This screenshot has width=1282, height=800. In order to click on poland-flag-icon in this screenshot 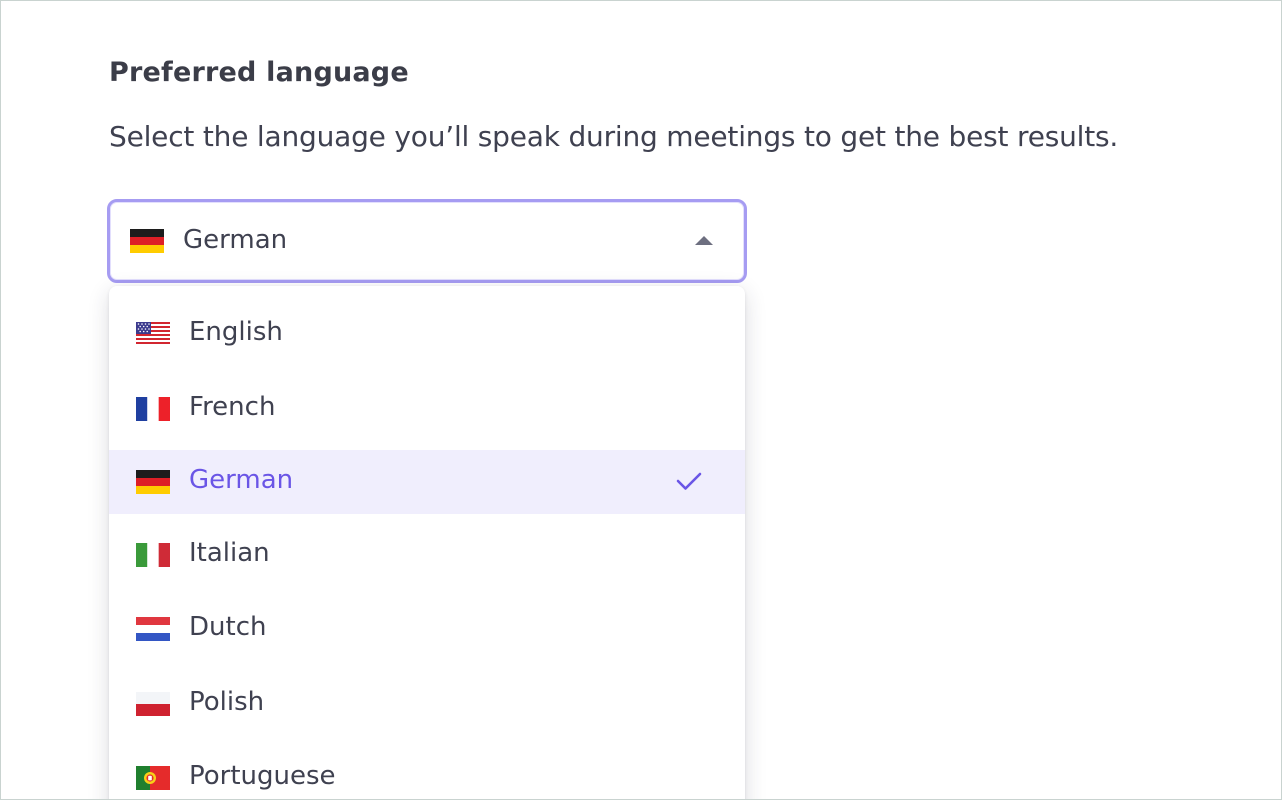, I will do `click(153, 704)`.